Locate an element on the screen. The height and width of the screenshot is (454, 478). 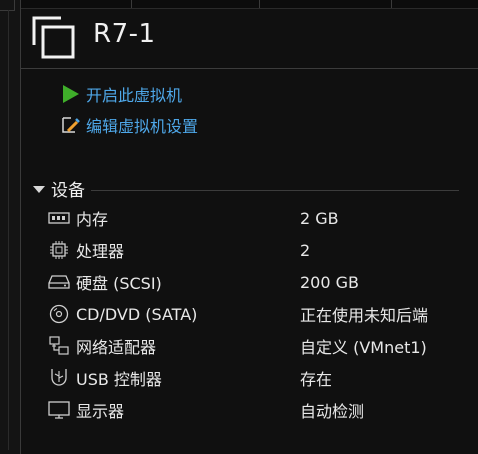
device-value: 2 GB is located at coordinates (319, 218).